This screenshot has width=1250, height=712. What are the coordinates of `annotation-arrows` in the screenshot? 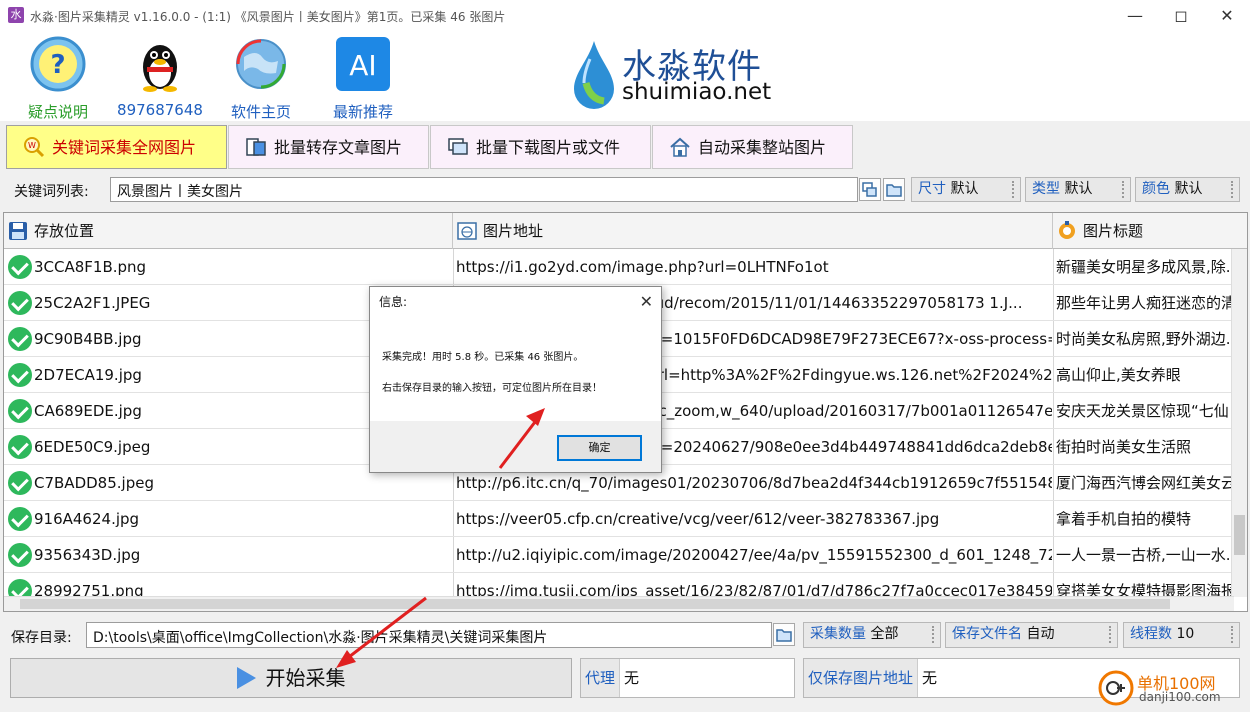 It's located at (440, 538).